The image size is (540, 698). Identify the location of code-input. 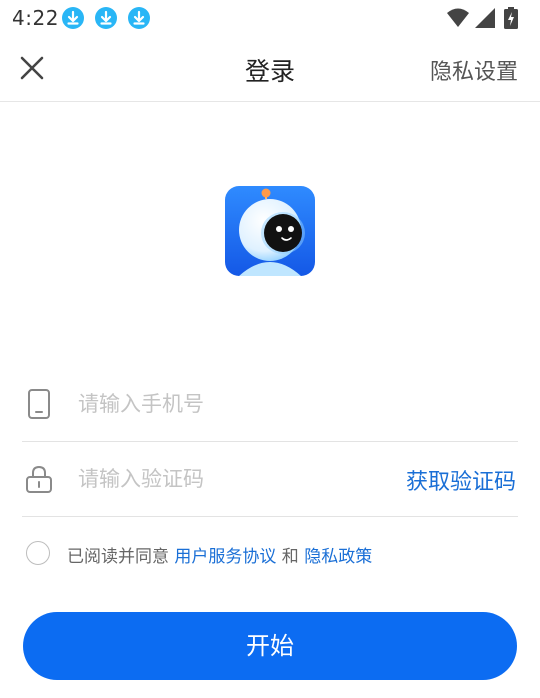
(228, 479).